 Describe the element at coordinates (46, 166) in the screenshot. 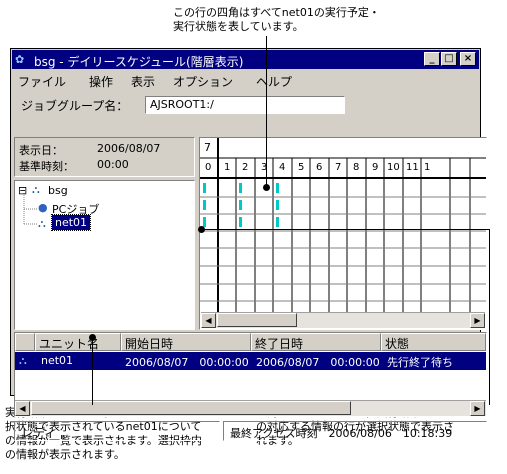

I see `base-time-label: 基準時刻：` at that location.